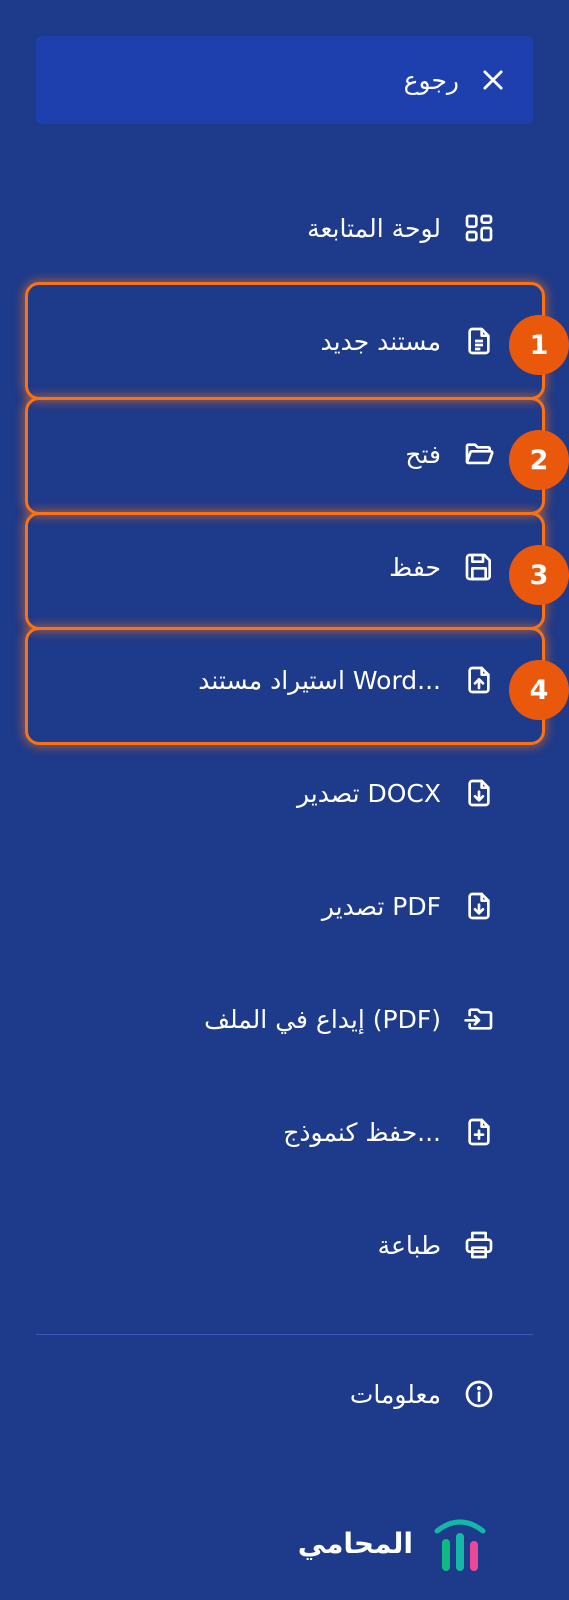  What do you see at coordinates (380, 341) in the screenshot?
I see `menu-label: مستند جديد` at bounding box center [380, 341].